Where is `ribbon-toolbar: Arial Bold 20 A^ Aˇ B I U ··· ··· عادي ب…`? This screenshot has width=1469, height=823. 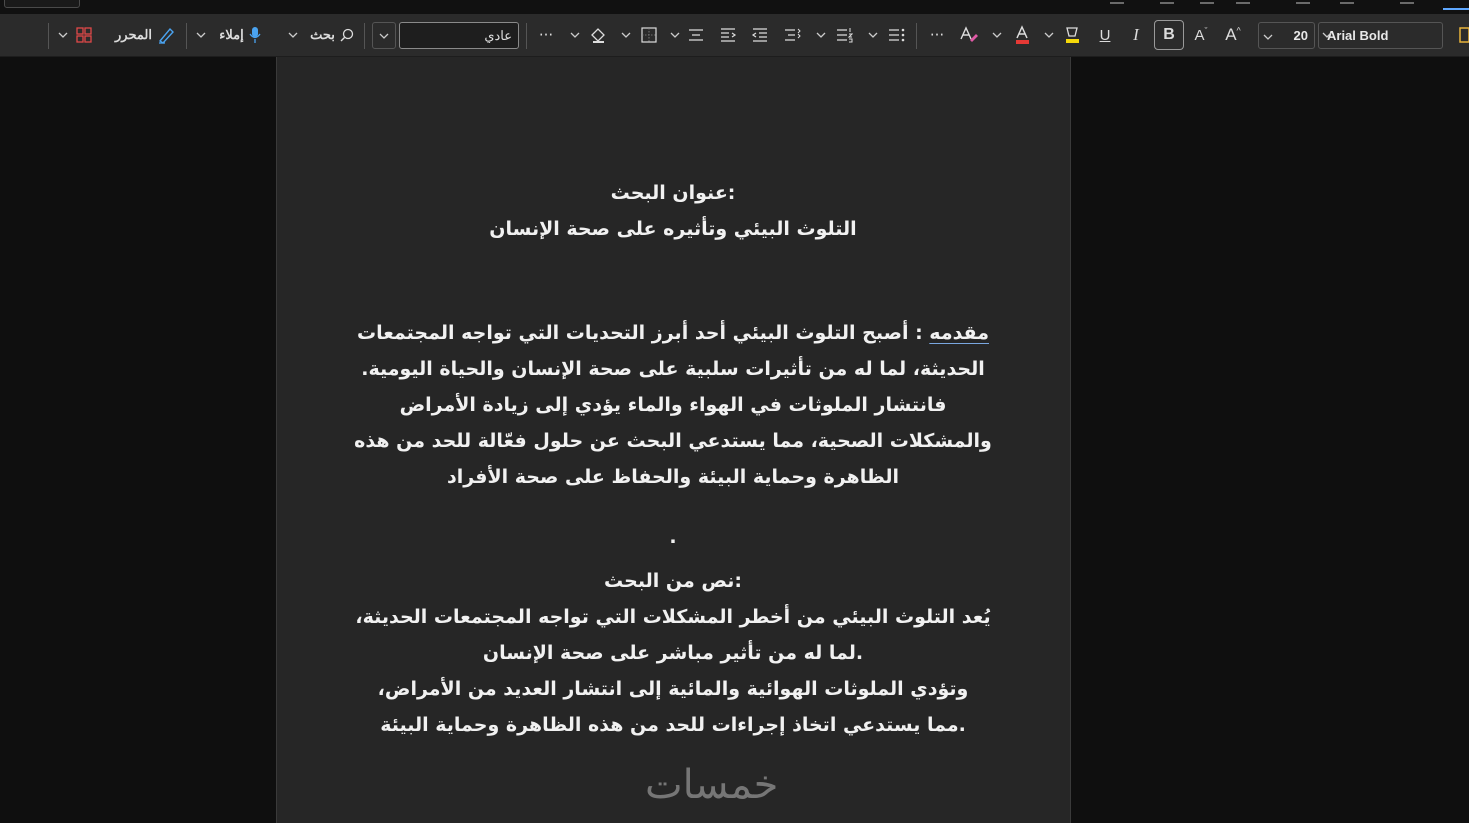
ribbon-toolbar: Arial Bold 20 A^ Aˇ B I U ··· ··· عادي ب… is located at coordinates (734, 35).